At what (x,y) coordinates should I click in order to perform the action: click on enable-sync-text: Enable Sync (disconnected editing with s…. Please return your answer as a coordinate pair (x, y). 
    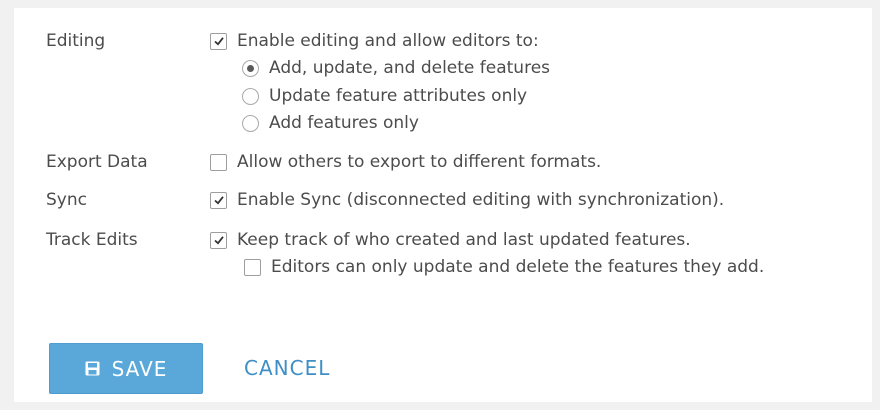
    Looking at the image, I should click on (481, 200).